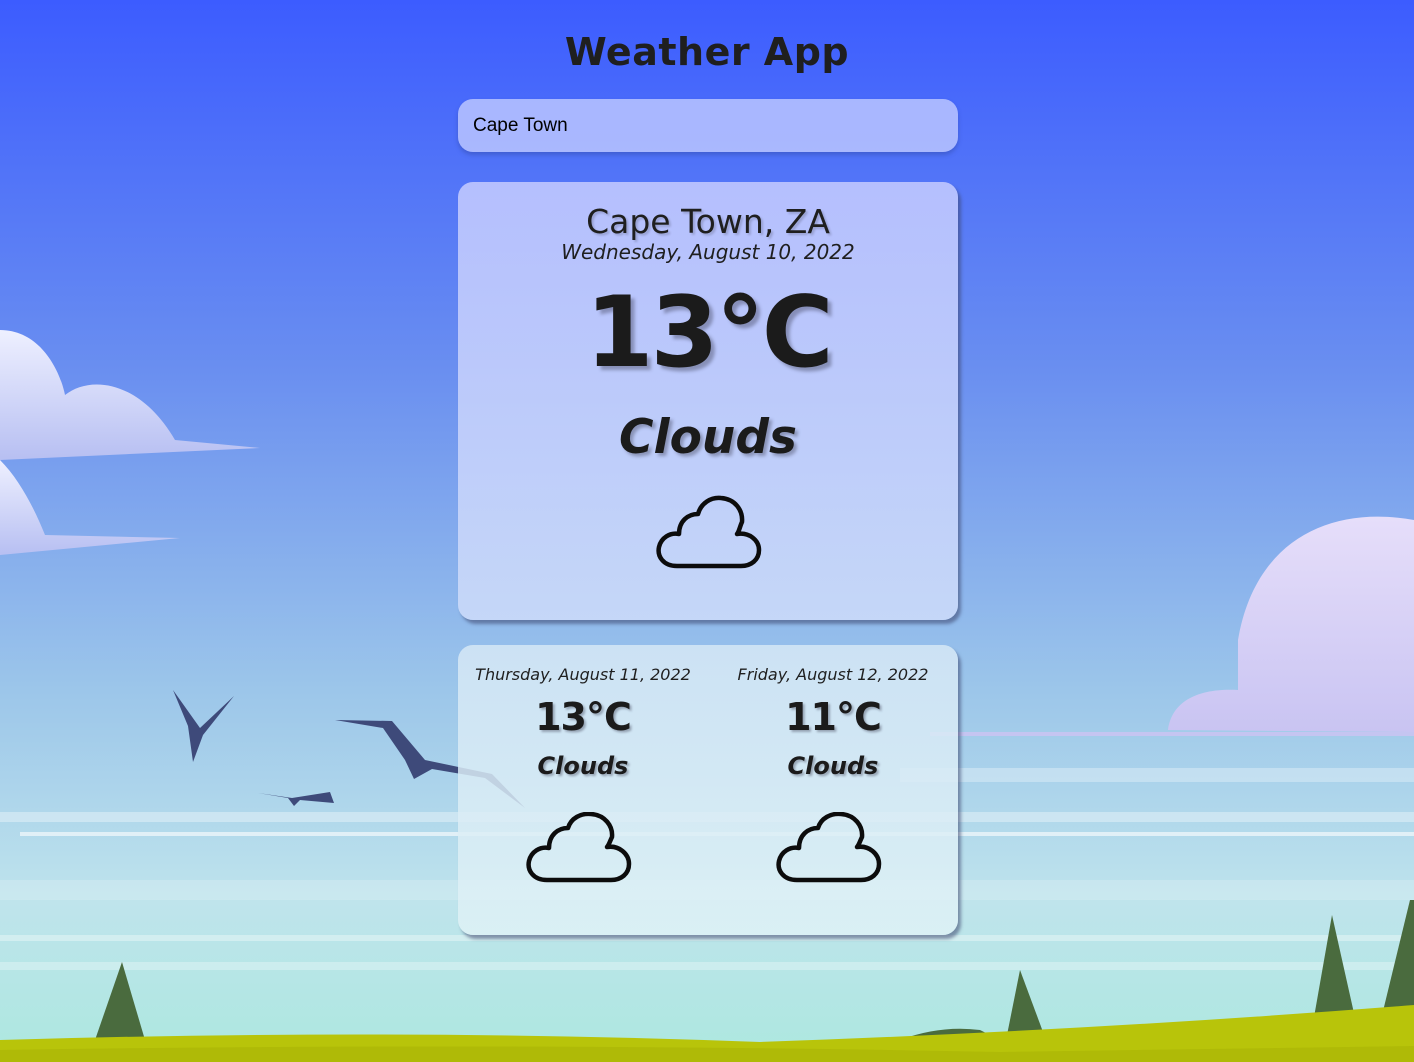 The height and width of the screenshot is (1062, 1414). What do you see at coordinates (708, 252) in the screenshot?
I see `current-date: Wednesday, August 10, 2022` at bounding box center [708, 252].